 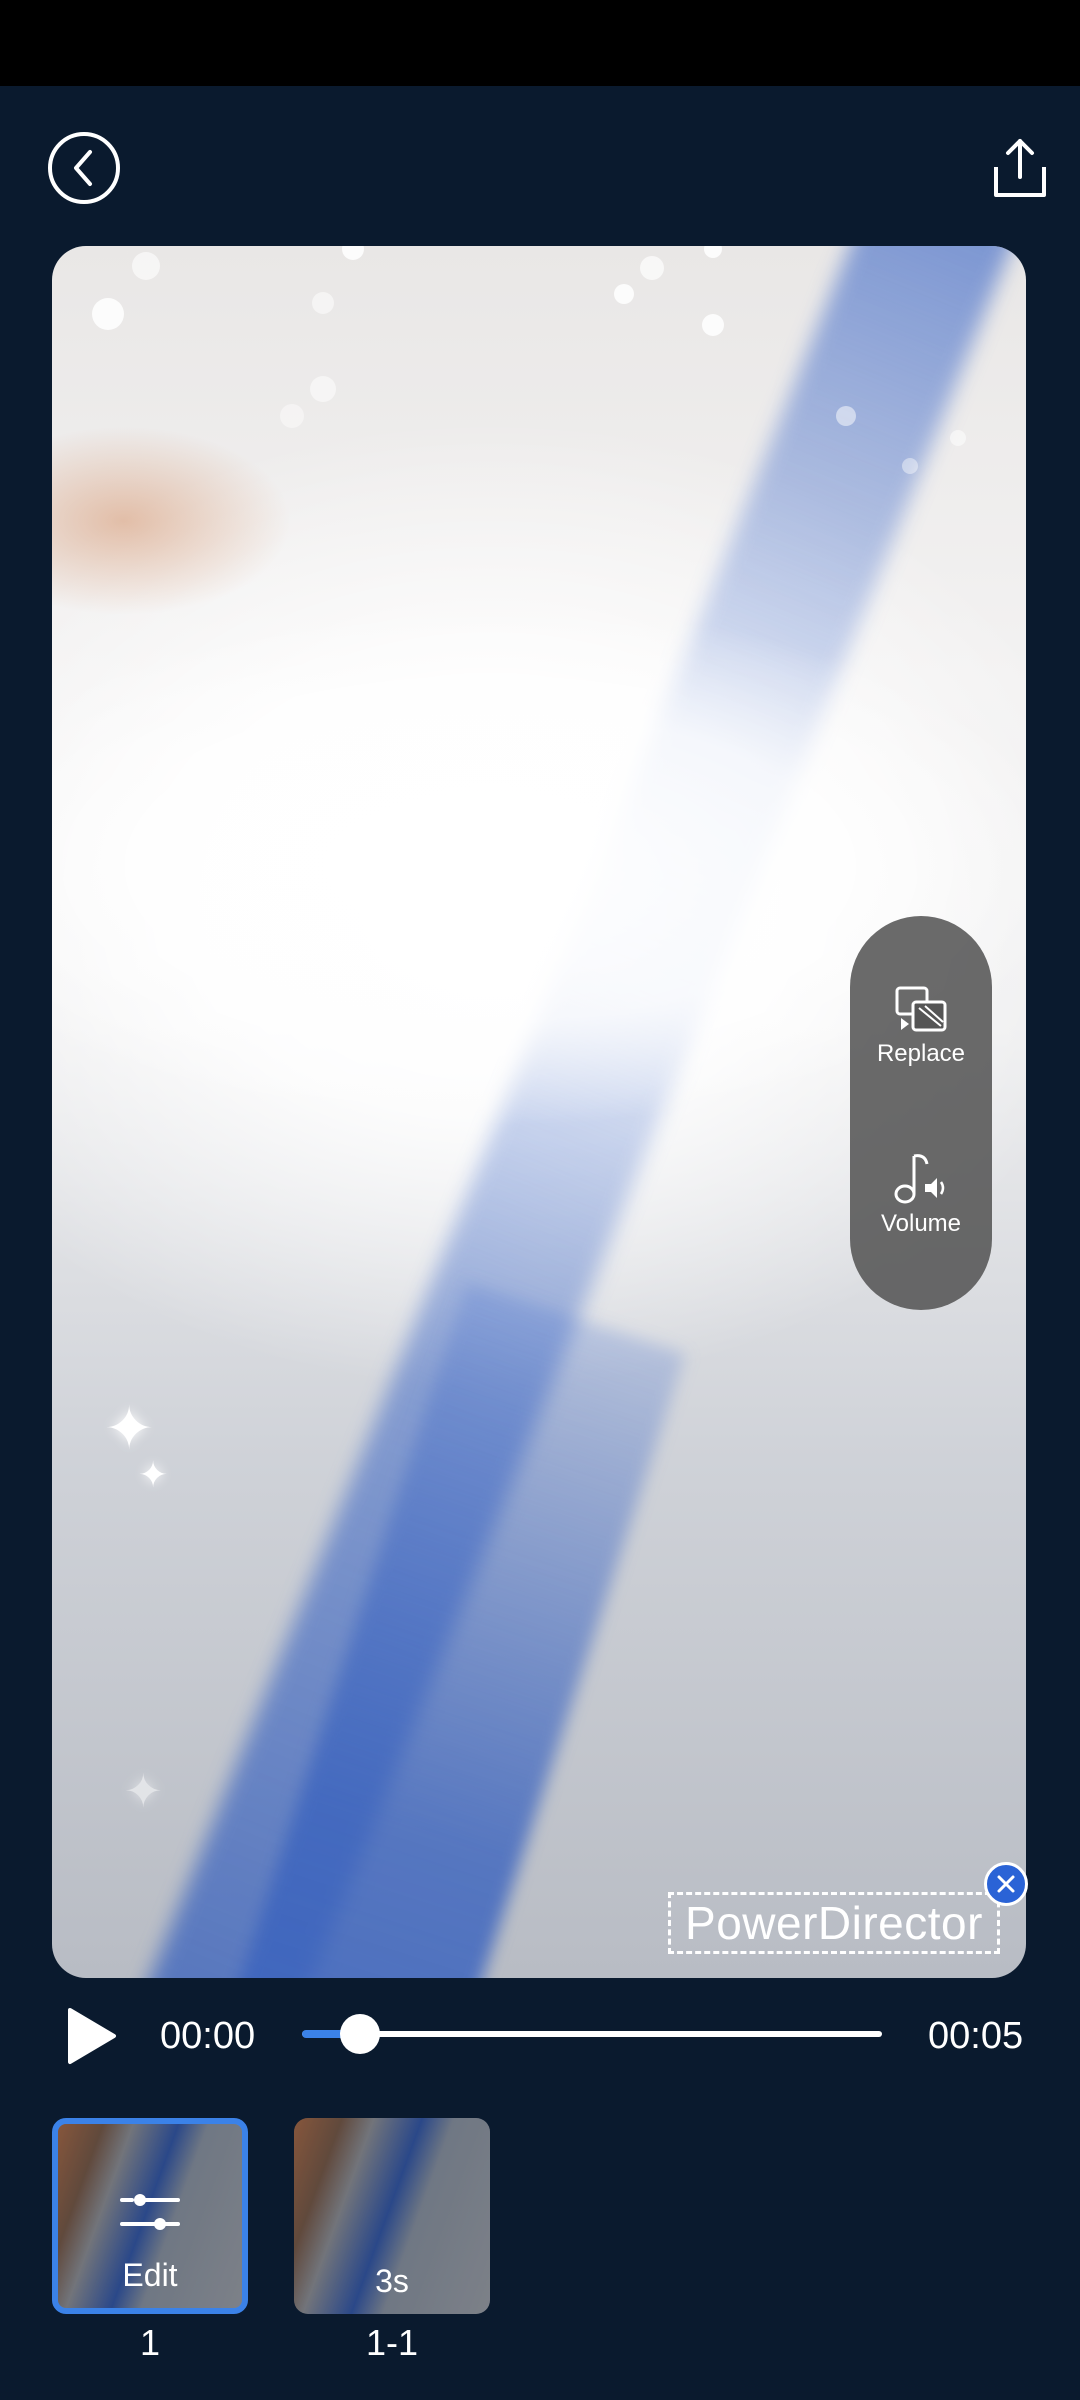 I want to click on share-button, so click(x=1020, y=168).